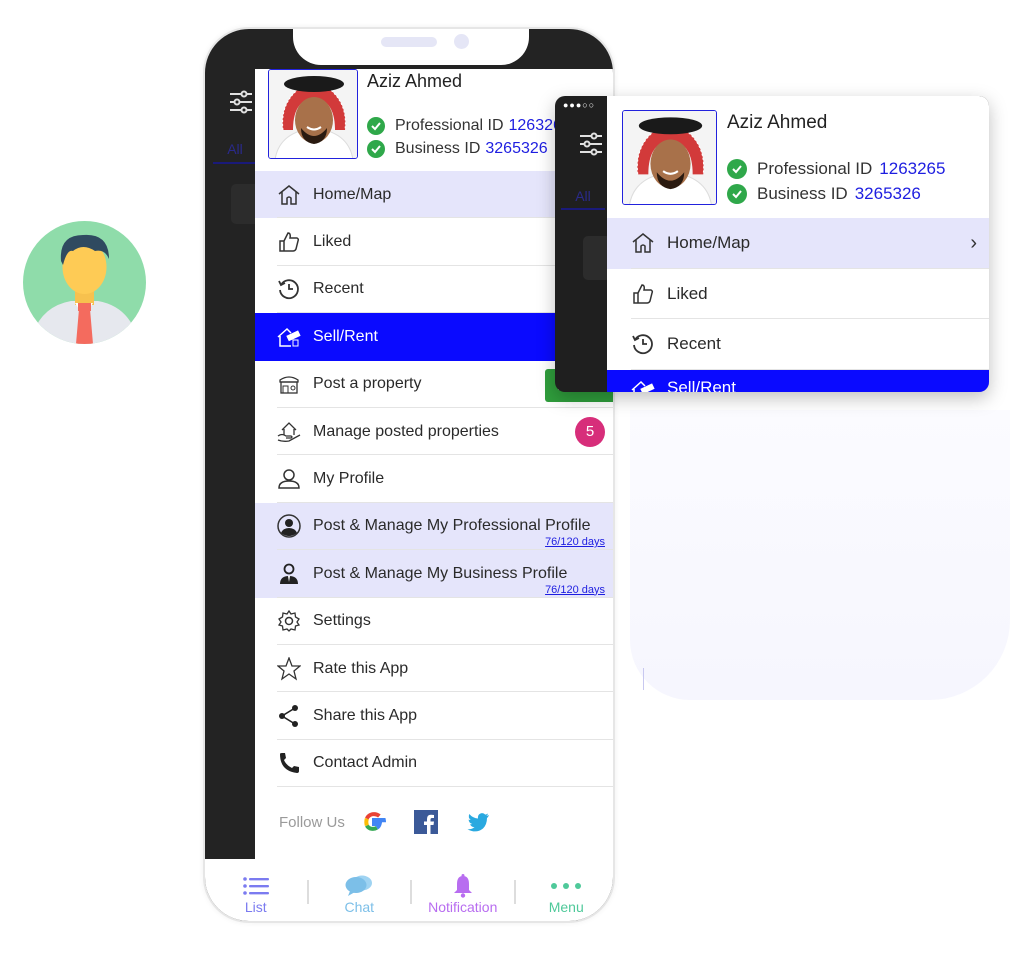 This screenshot has height=953, width=1024. What do you see at coordinates (461, 41) in the screenshot?
I see `camera` at bounding box center [461, 41].